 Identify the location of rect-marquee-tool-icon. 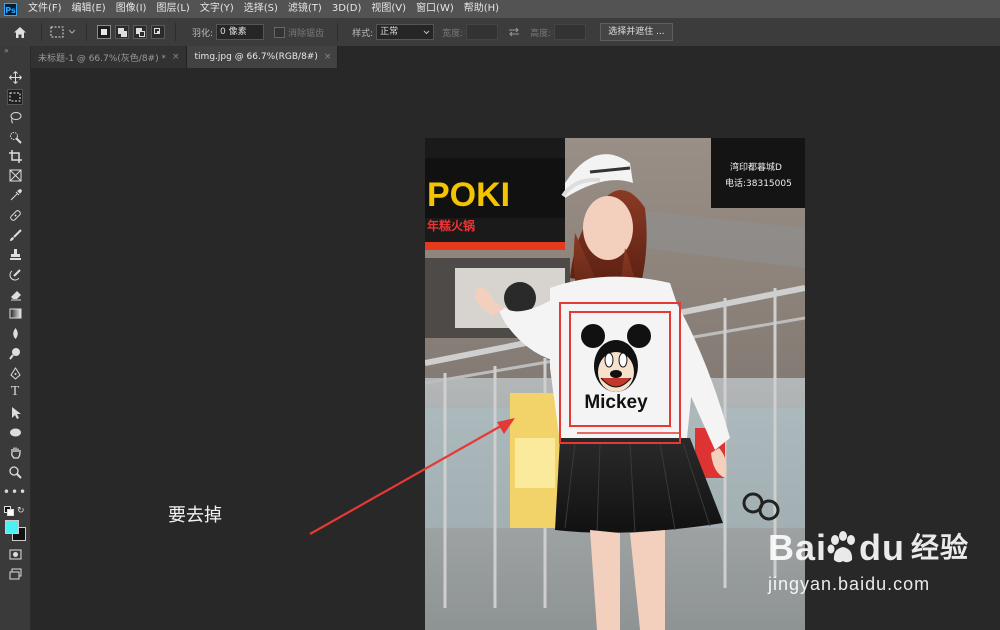
(15, 97).